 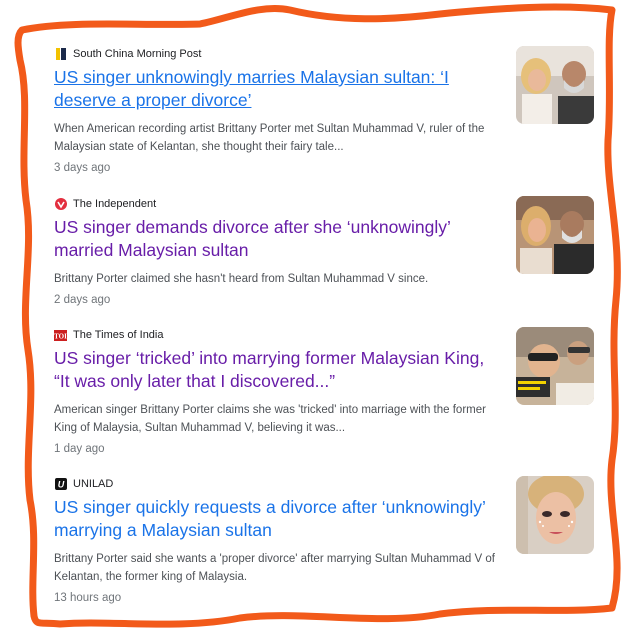 What do you see at coordinates (82, 168) in the screenshot?
I see `article-time: 3 days ago` at bounding box center [82, 168].